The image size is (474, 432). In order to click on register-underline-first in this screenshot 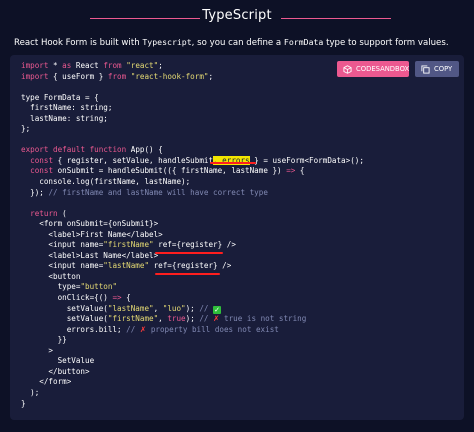, I will do `click(189, 253)`.